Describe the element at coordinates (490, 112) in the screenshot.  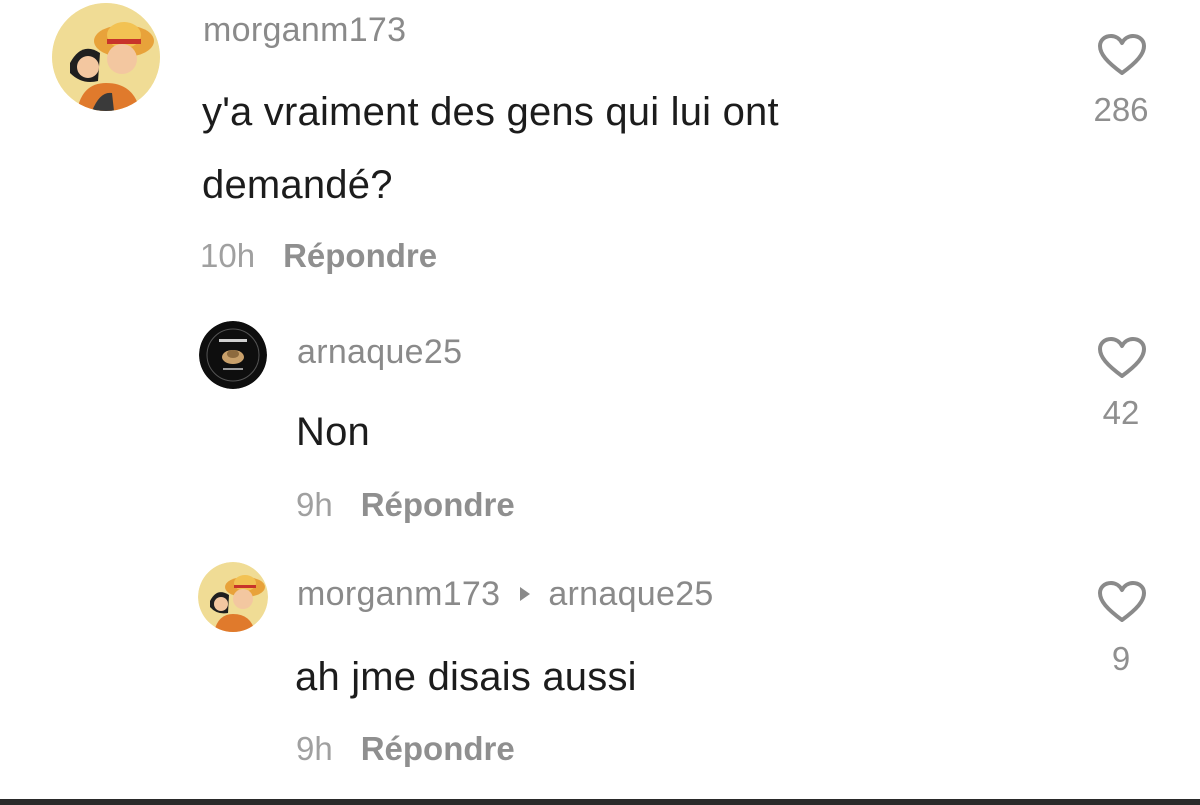
I see `comment-text-line: y'a vraiment des gens qui lui ont` at that location.